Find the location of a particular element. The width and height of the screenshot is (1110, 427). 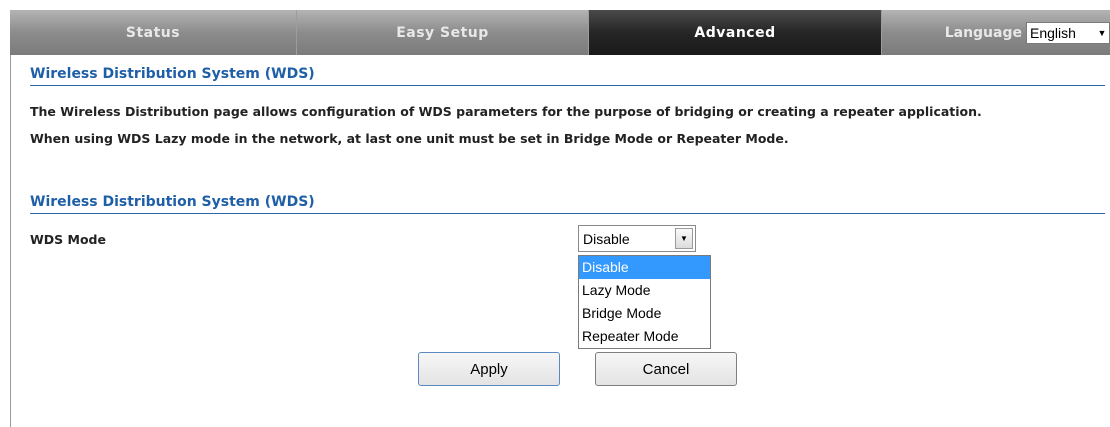

wds-mode-value: Disable is located at coordinates (606, 238).